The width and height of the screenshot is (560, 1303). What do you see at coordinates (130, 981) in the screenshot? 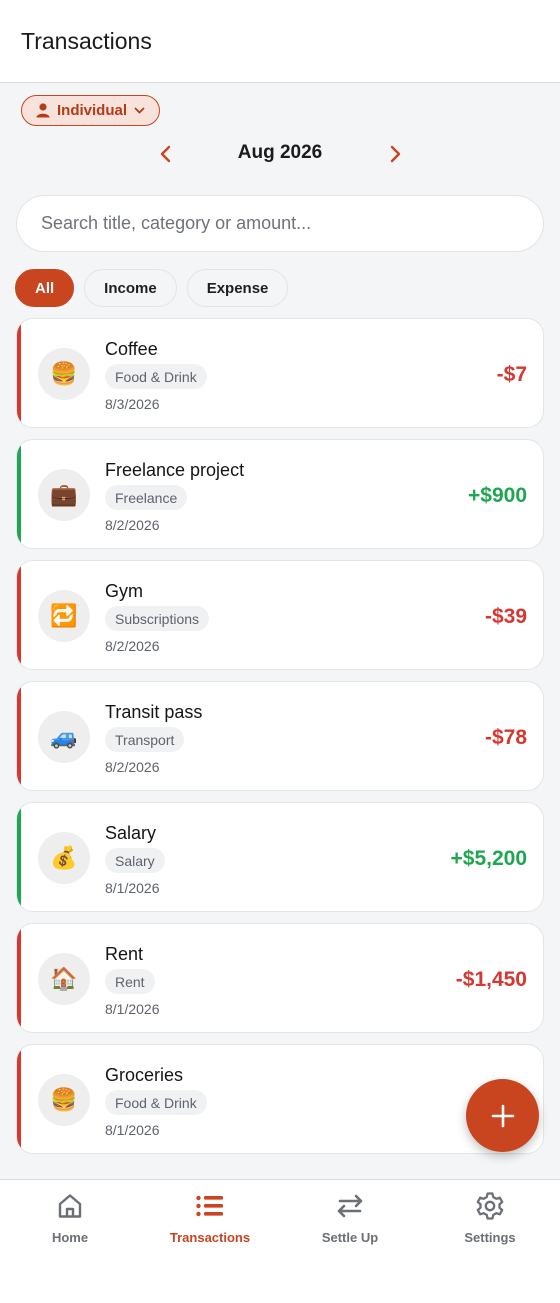
I see `category-badge: Rent` at bounding box center [130, 981].